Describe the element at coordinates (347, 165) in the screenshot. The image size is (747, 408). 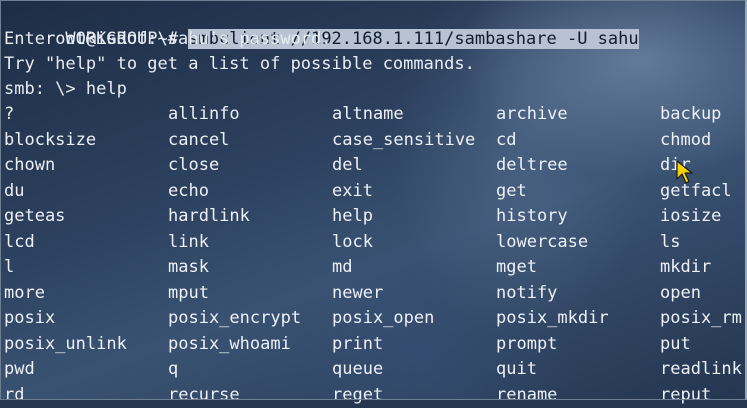
I see `command-item: del` at that location.